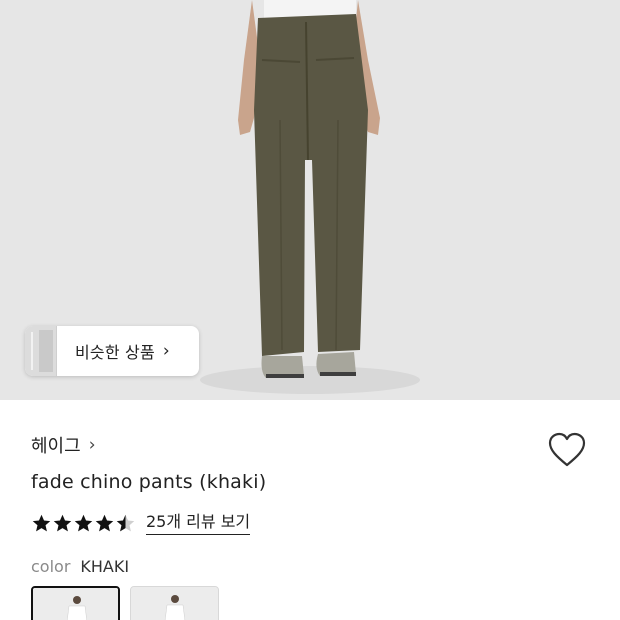 The height and width of the screenshot is (620, 620). I want to click on color-row: color KHAKI, so click(80, 566).